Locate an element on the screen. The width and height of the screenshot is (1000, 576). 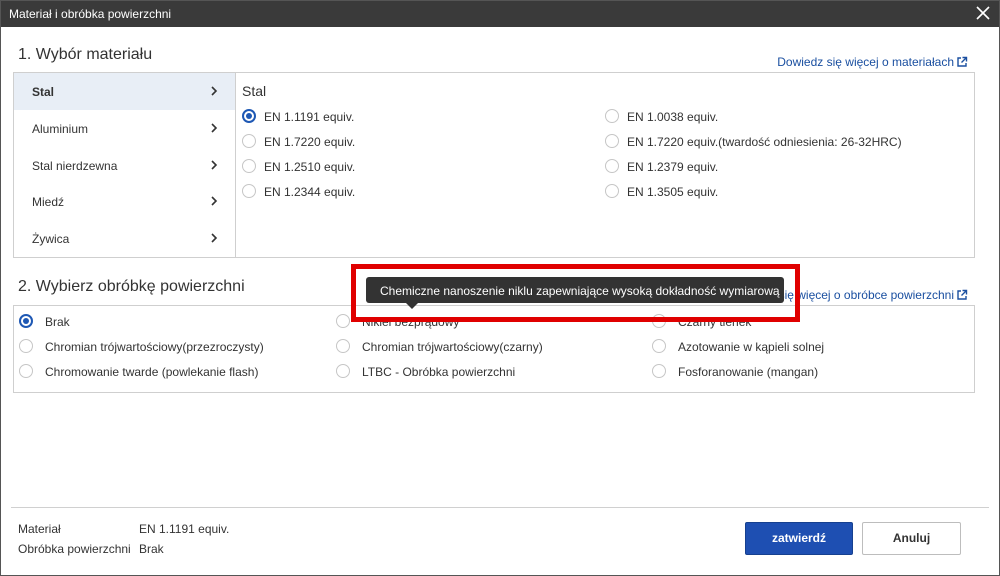
option-label: Chromian trójwartościowy(czarny) is located at coordinates (452, 347).